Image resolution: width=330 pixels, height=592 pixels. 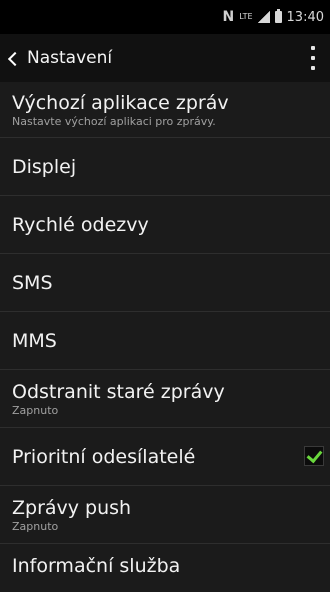 What do you see at coordinates (228, 17) in the screenshot?
I see `nfc-icon: N` at bounding box center [228, 17].